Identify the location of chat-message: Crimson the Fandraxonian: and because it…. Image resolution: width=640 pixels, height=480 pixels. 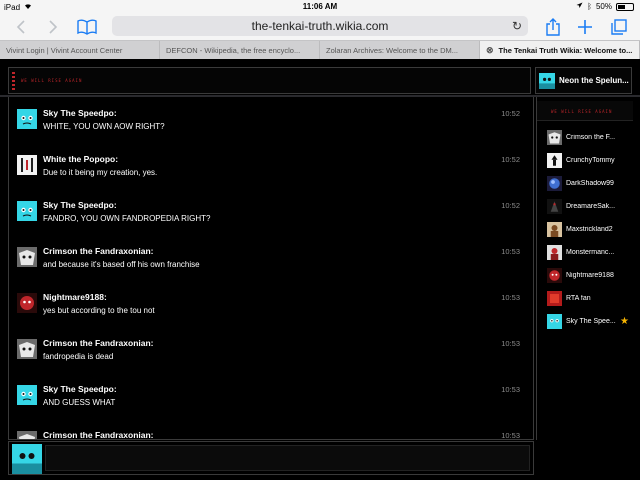
(269, 258).